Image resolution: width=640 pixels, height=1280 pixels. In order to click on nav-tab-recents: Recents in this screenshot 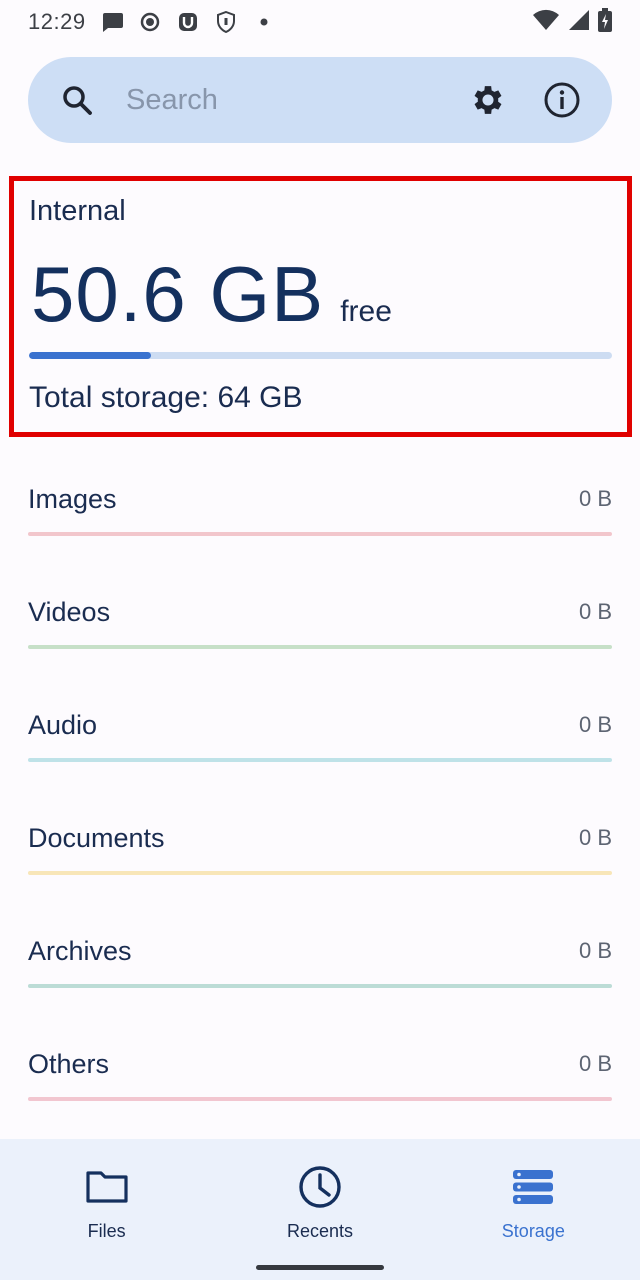, I will do `click(319, 1209)`.